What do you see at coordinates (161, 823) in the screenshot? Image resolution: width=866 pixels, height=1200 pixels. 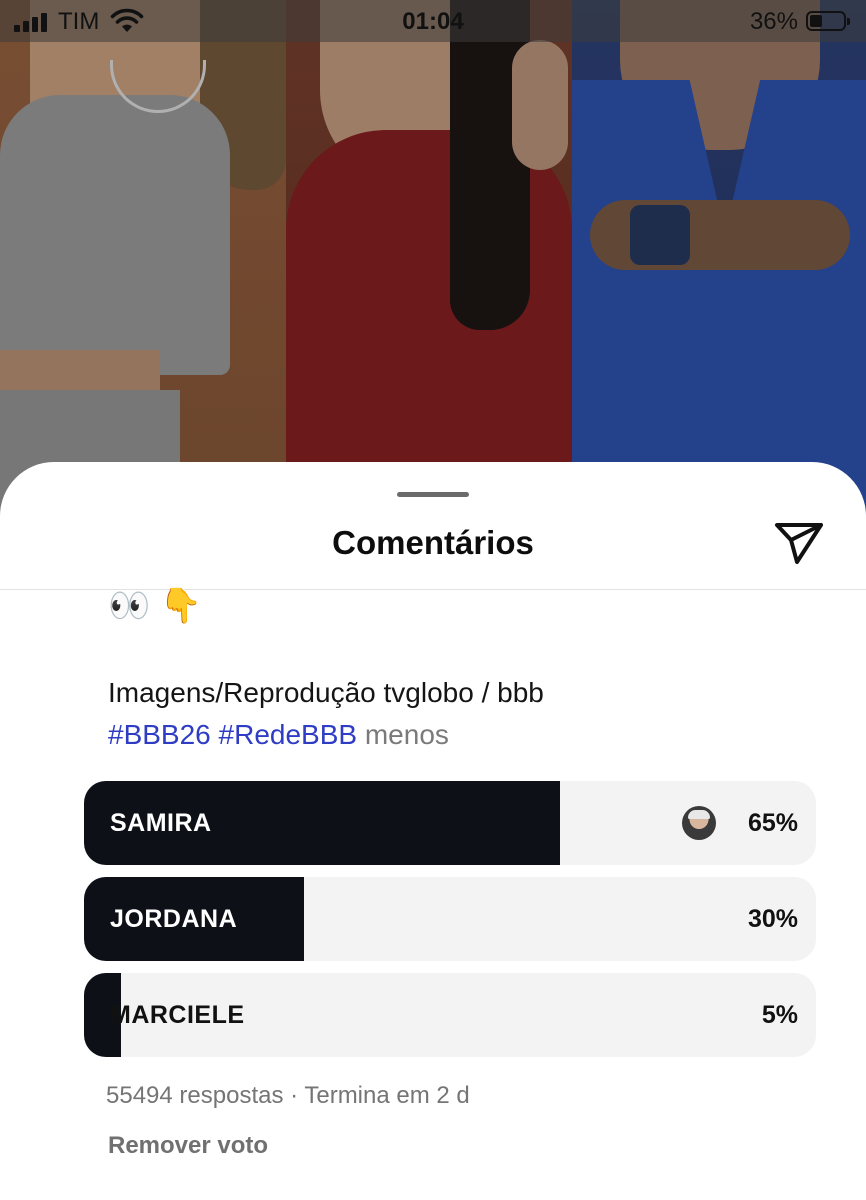 I see `poll-option-label: SAMIRA` at bounding box center [161, 823].